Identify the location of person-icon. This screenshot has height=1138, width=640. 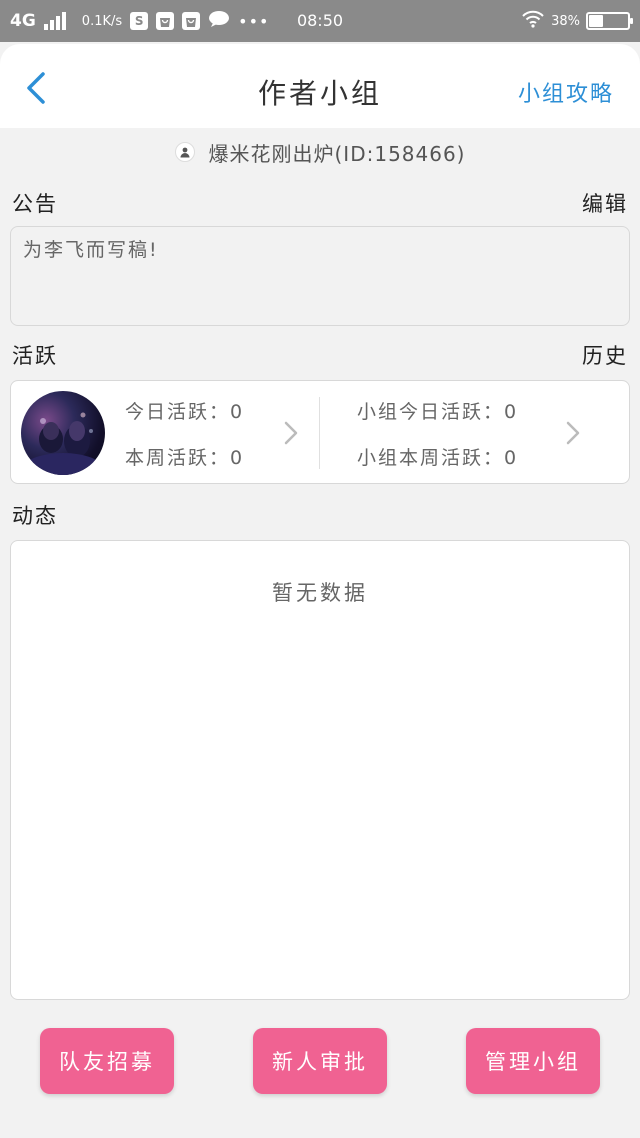
(184, 152).